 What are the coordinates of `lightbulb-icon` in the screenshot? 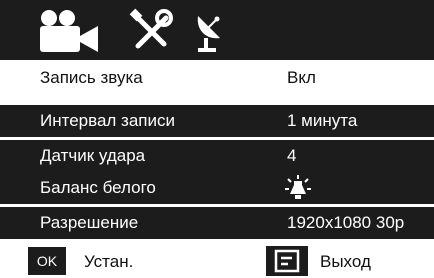 It's located at (298, 188).